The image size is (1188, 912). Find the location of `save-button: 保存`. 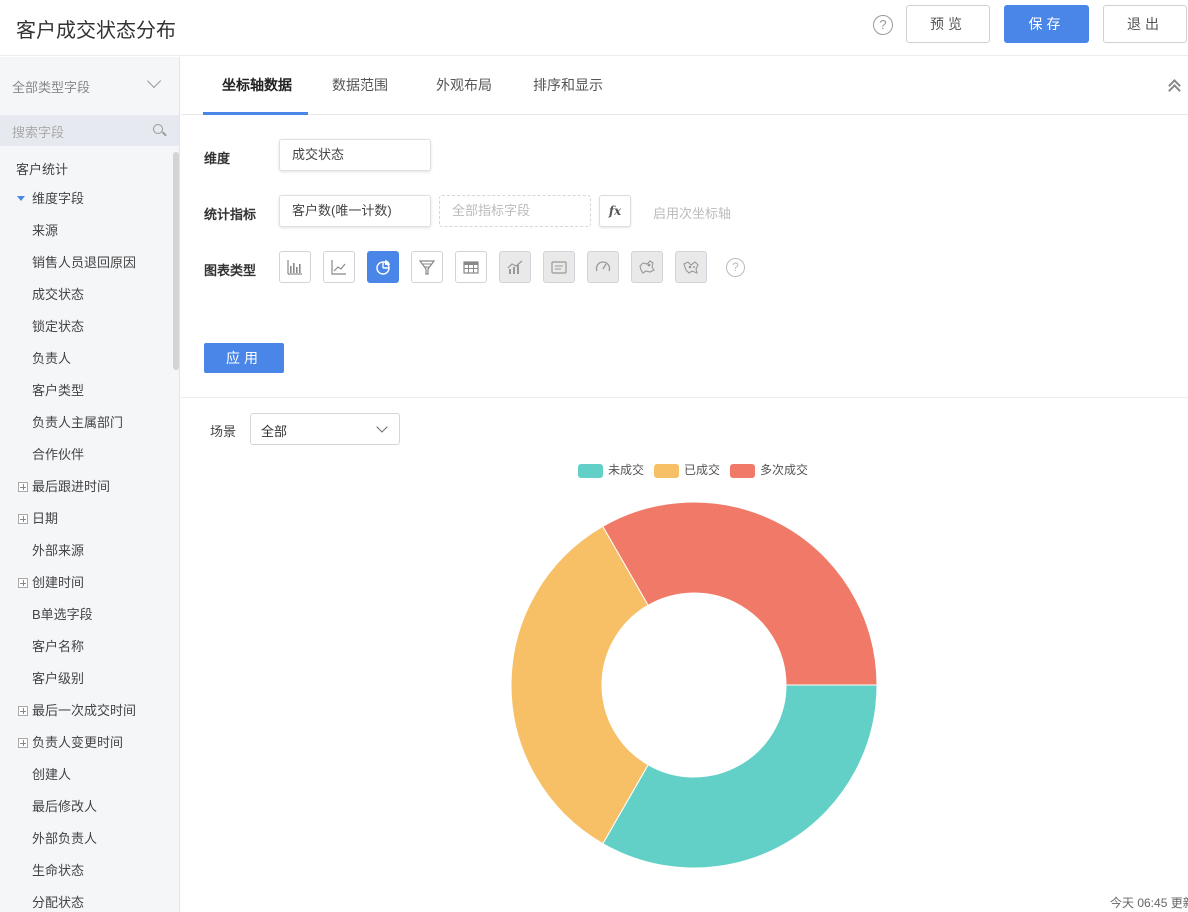

save-button: 保存 is located at coordinates (1046, 24).